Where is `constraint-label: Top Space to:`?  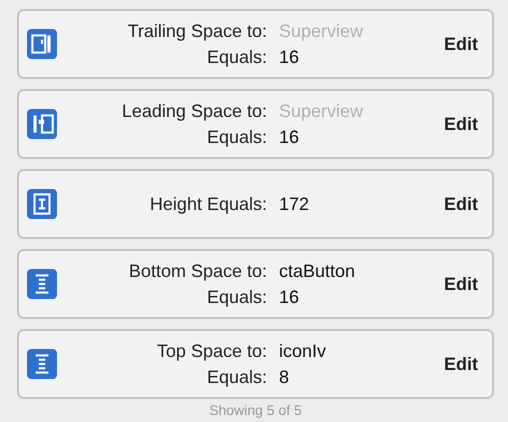 constraint-label: Top Space to: is located at coordinates (211, 351).